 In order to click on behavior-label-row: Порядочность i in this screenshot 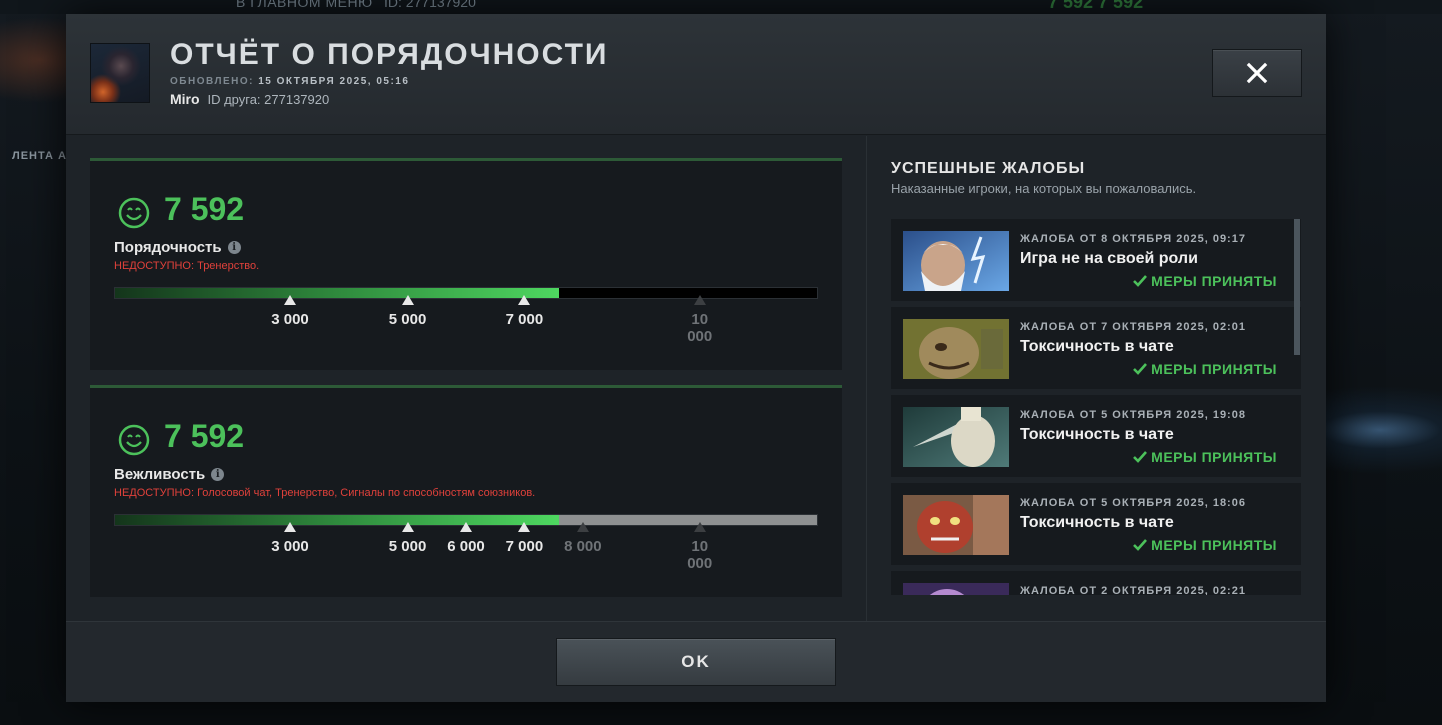, I will do `click(177, 247)`.